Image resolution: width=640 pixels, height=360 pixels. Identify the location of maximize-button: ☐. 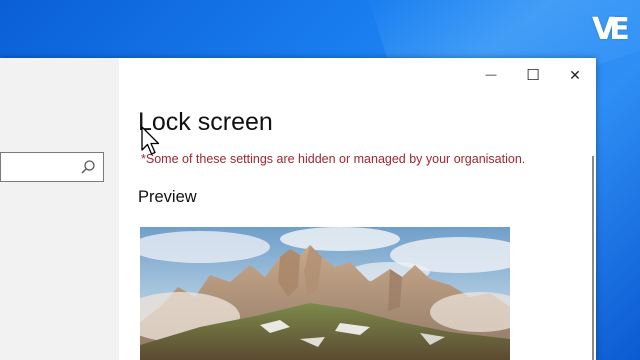
(533, 75).